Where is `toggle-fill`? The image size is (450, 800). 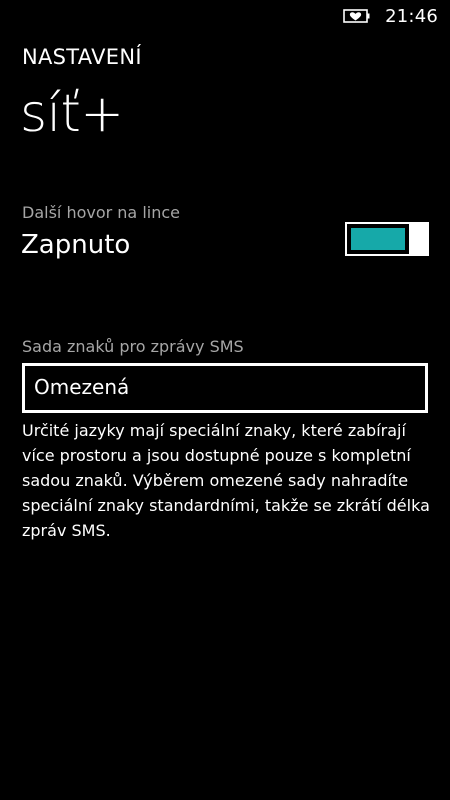
toggle-fill is located at coordinates (378, 239).